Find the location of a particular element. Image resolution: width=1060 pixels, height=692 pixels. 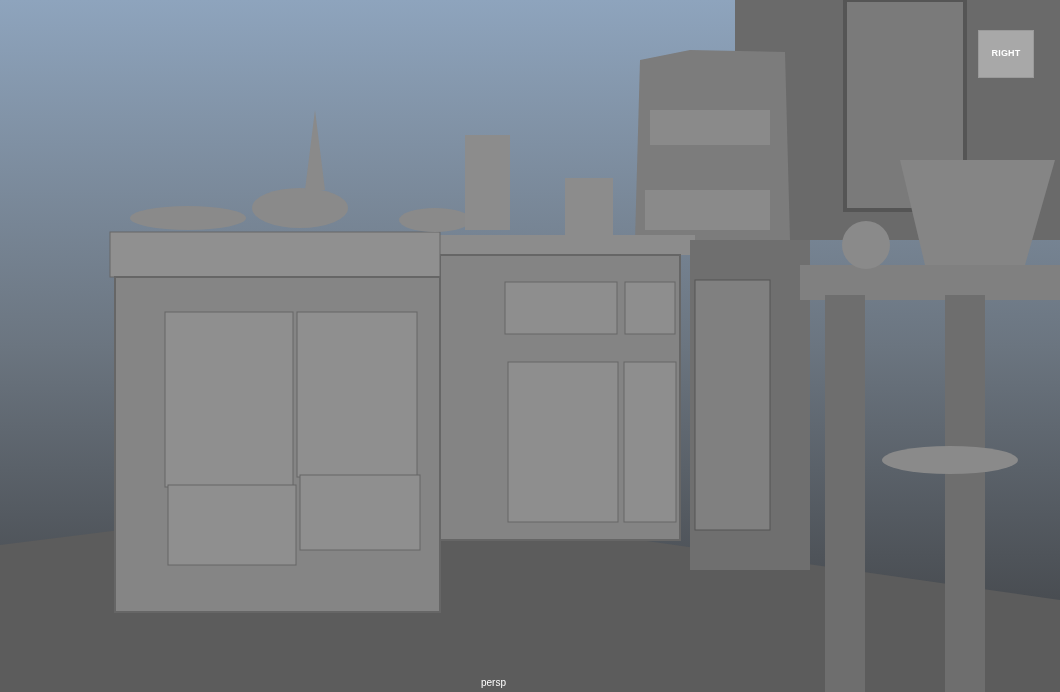

view-cube: RIGHT is located at coordinates (1006, 54).